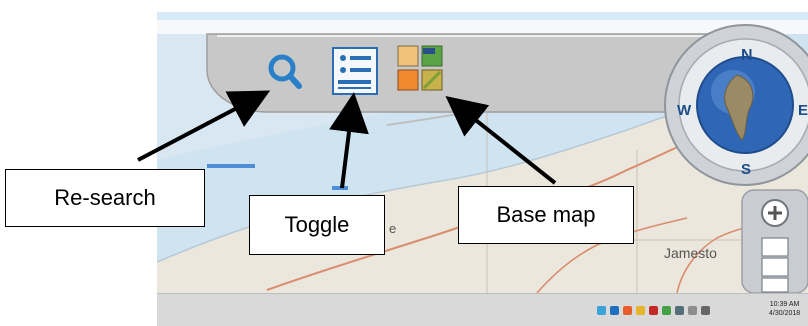 The width and height of the screenshot is (808, 326). I want to click on basemap-callout-label: Base map, so click(546, 215).